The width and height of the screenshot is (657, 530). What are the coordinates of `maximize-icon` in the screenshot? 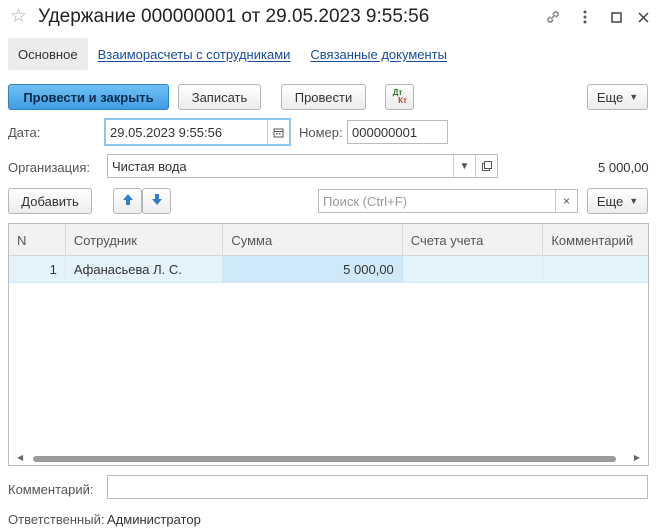 It's located at (616, 17).